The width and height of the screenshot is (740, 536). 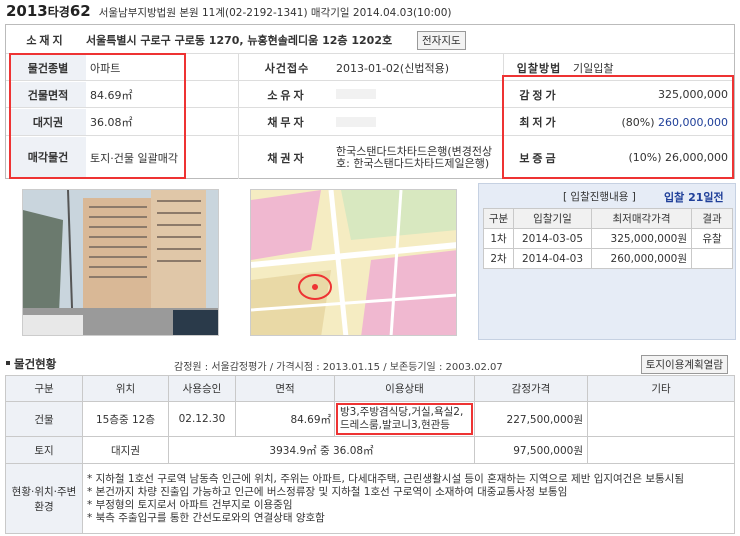 I want to click on highlight-left, so click(x=97, y=116).